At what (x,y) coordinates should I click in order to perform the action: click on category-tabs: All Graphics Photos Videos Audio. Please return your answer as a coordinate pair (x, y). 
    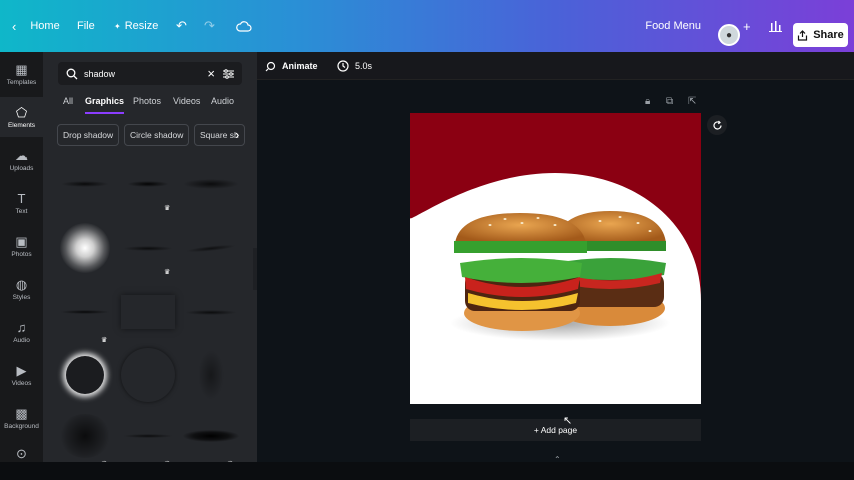
    Looking at the image, I should click on (150, 106).